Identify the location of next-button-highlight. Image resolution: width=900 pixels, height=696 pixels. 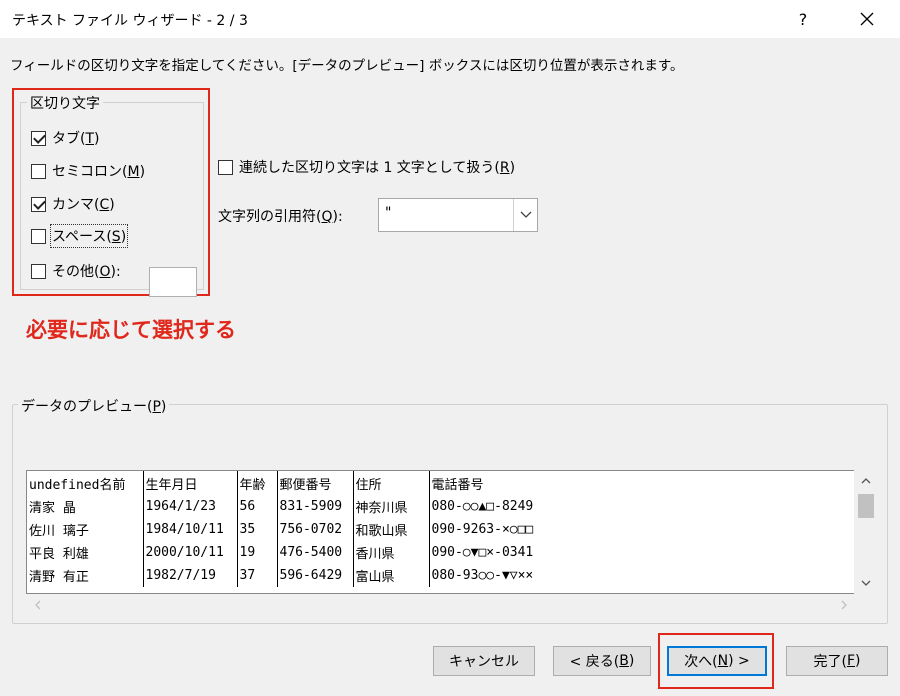
(716, 661).